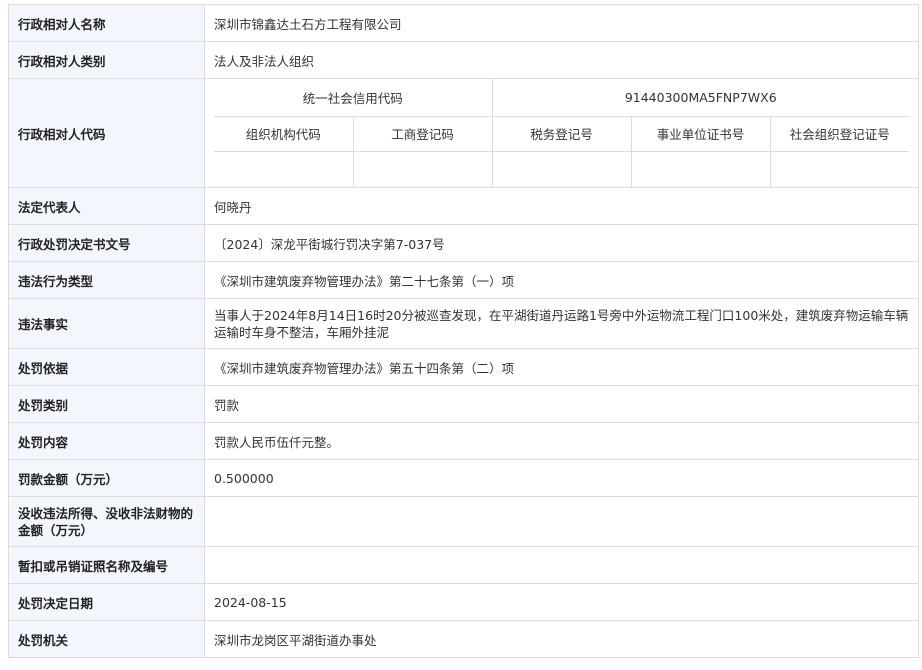 The image size is (922, 670). Describe the element at coordinates (561, 602) in the screenshot. I see `value-decision-date: 2024-08-15` at that location.